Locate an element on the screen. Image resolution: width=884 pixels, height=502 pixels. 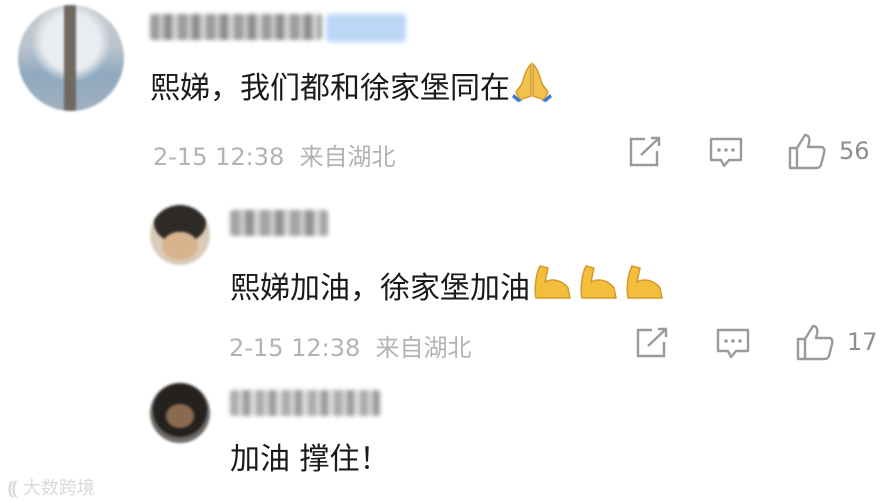
folded-hands-icon is located at coordinates (532, 87).